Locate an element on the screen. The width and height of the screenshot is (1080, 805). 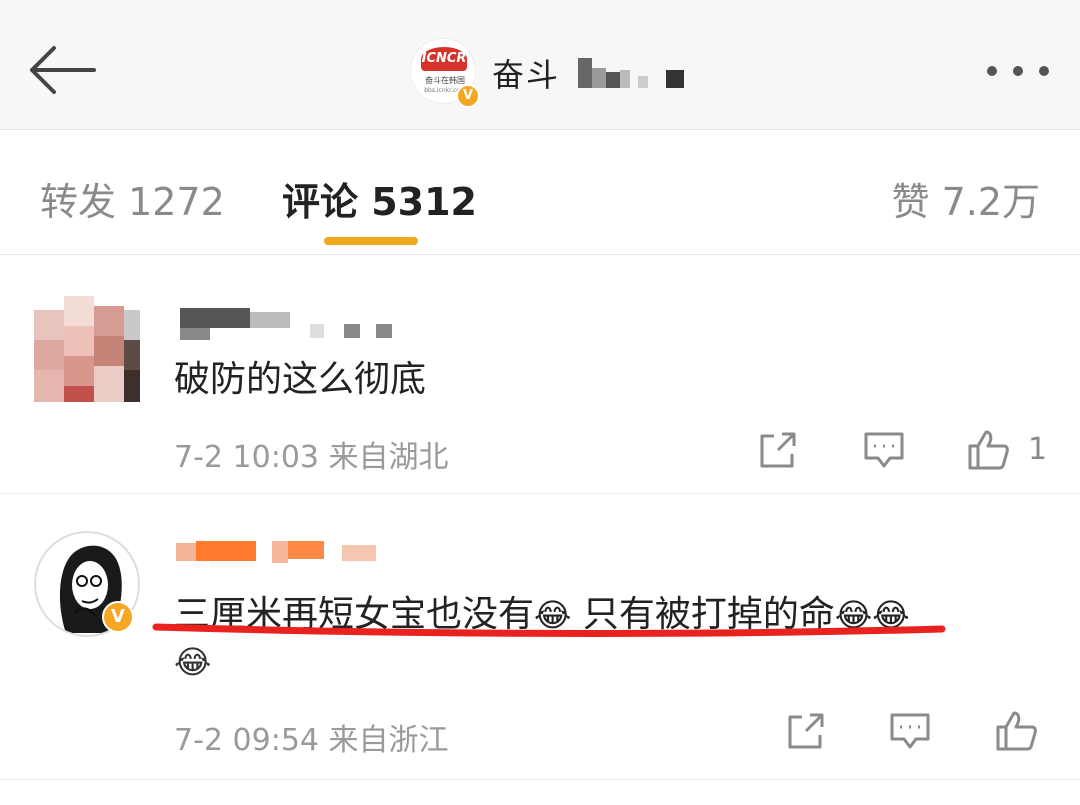
comment-location: 来自浙江 is located at coordinates (388, 740).